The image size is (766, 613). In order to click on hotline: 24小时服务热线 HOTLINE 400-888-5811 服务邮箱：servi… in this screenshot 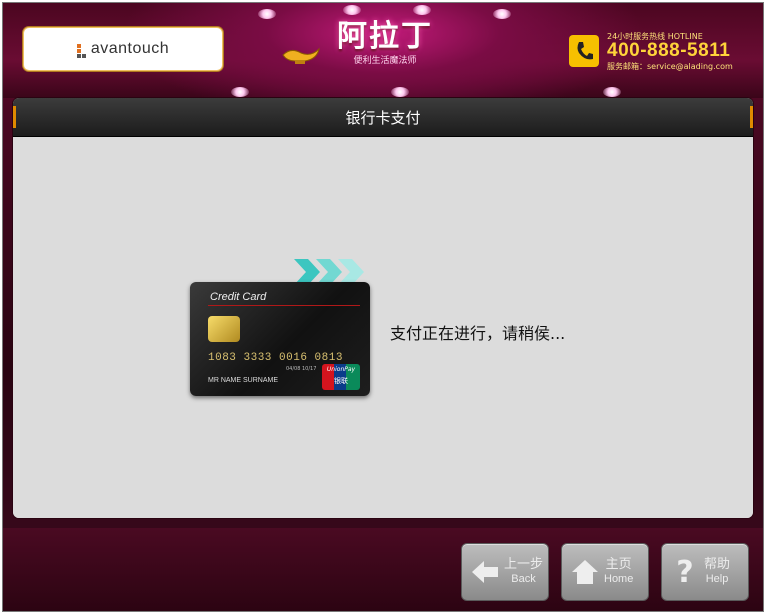, I will do `click(659, 53)`.